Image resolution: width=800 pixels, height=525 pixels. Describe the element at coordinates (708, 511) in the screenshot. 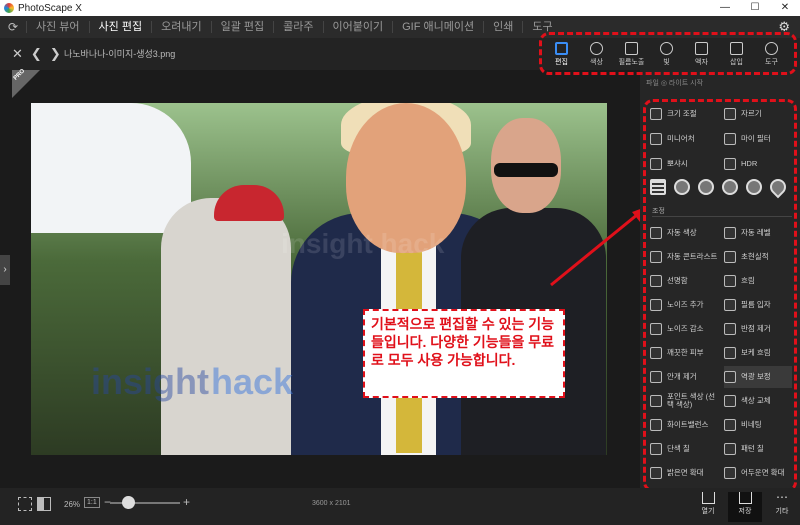

I see `open-label: 열기` at that location.